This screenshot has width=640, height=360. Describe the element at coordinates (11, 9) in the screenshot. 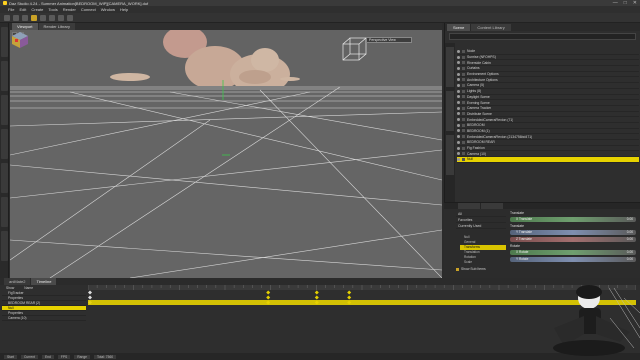

I see `menu-file: File` at that location.